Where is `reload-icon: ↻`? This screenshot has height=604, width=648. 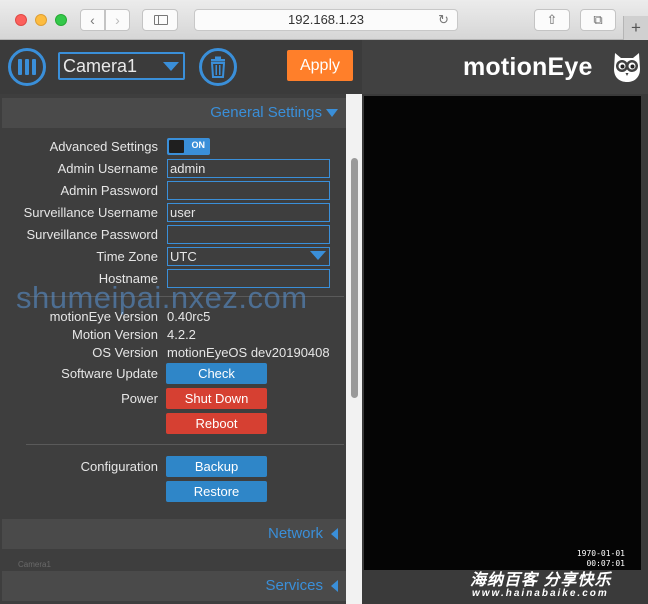 reload-icon: ↻ is located at coordinates (443, 20).